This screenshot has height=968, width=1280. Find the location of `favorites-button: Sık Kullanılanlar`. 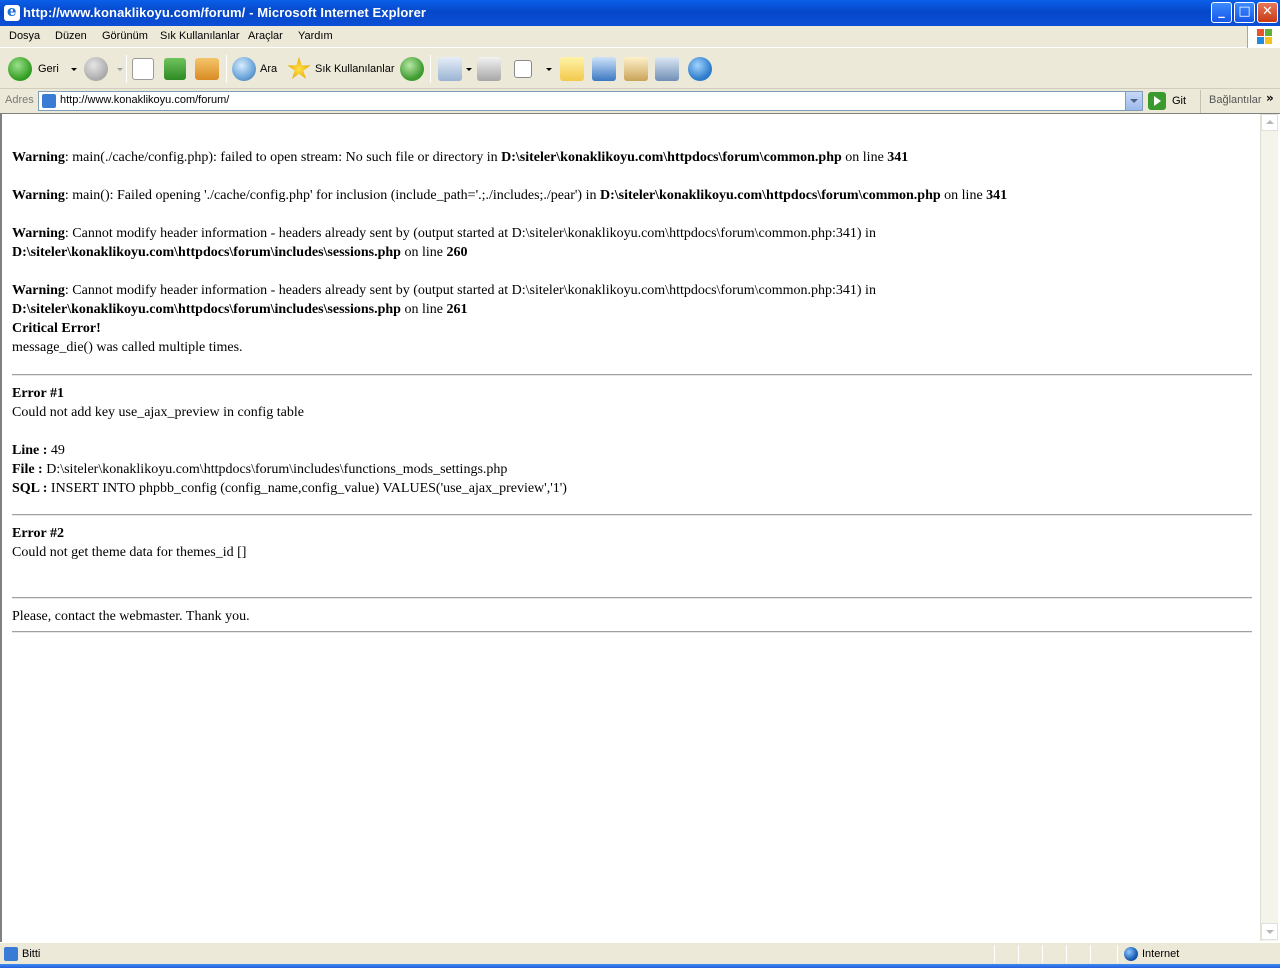

favorites-button: Sık Kullanılanlar is located at coordinates (341, 69).